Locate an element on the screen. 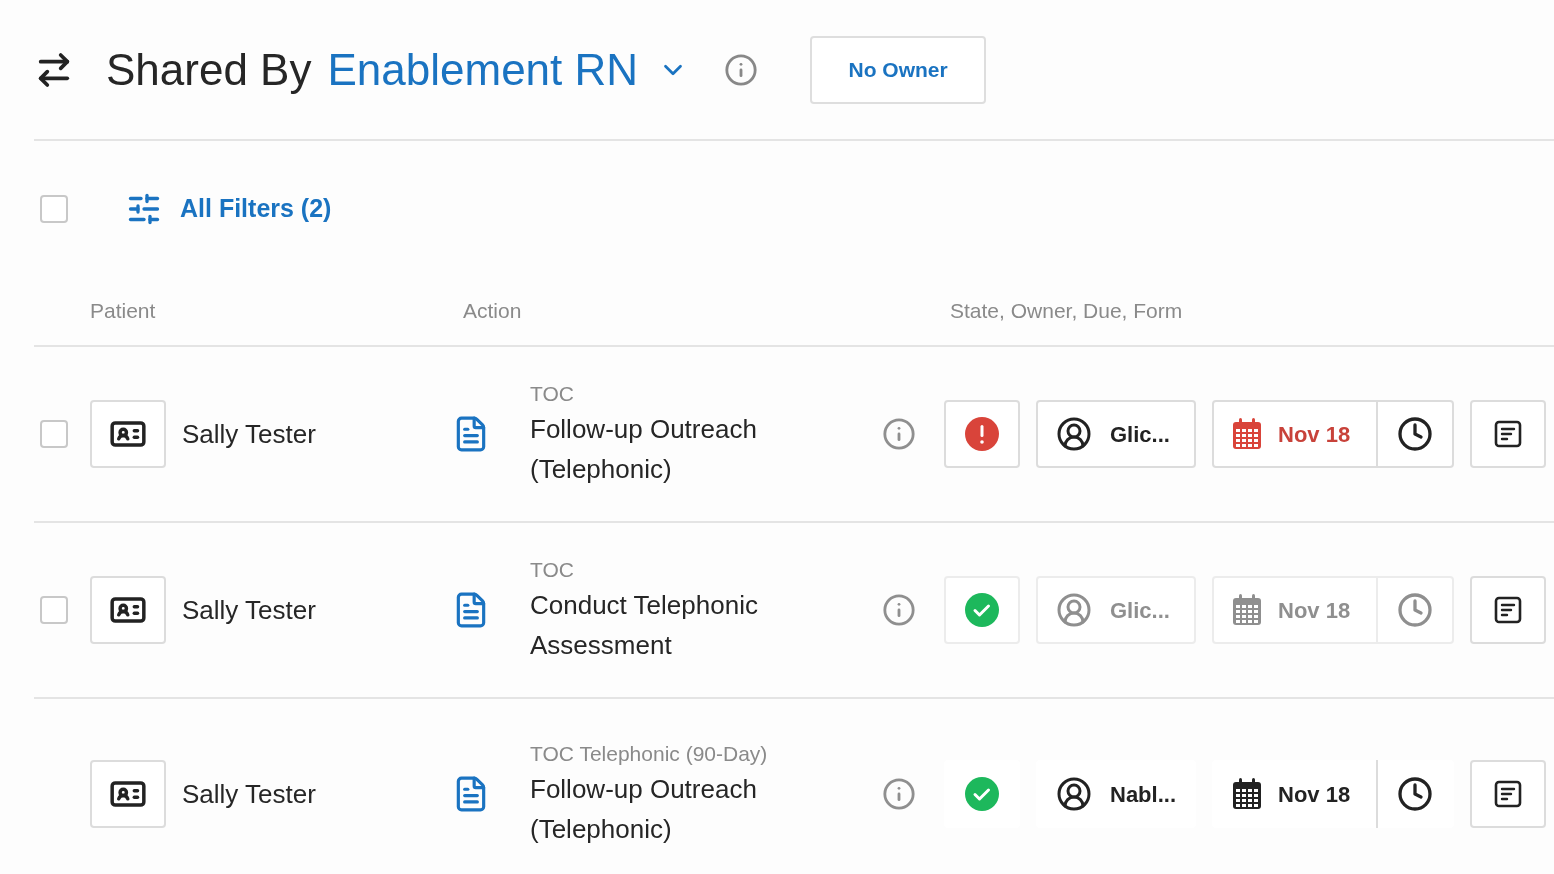 The image size is (1554, 874). all-filters-button: All Filters (2) is located at coordinates (229, 209).